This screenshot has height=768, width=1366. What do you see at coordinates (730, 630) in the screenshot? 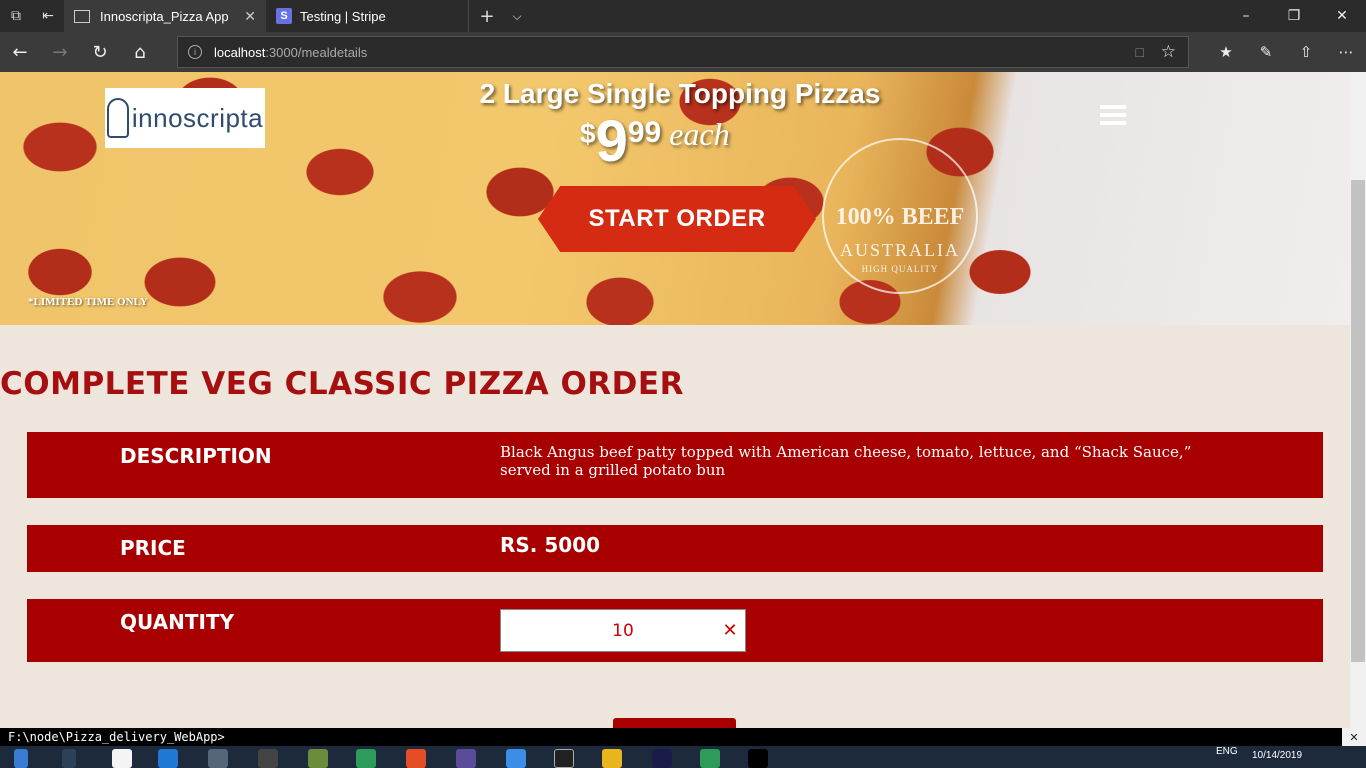
I see `clear-icon: ✕` at bounding box center [730, 630].